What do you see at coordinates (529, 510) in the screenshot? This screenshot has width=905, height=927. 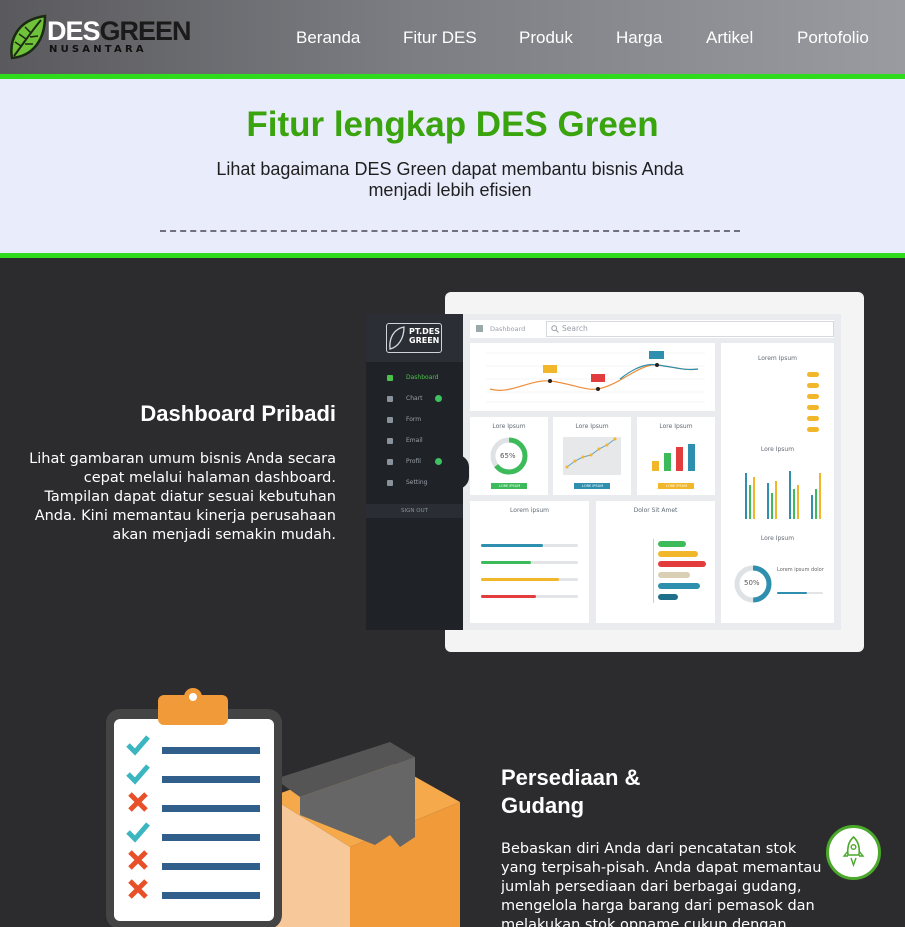 I see `card-title: Lorem ipsum` at bounding box center [529, 510].